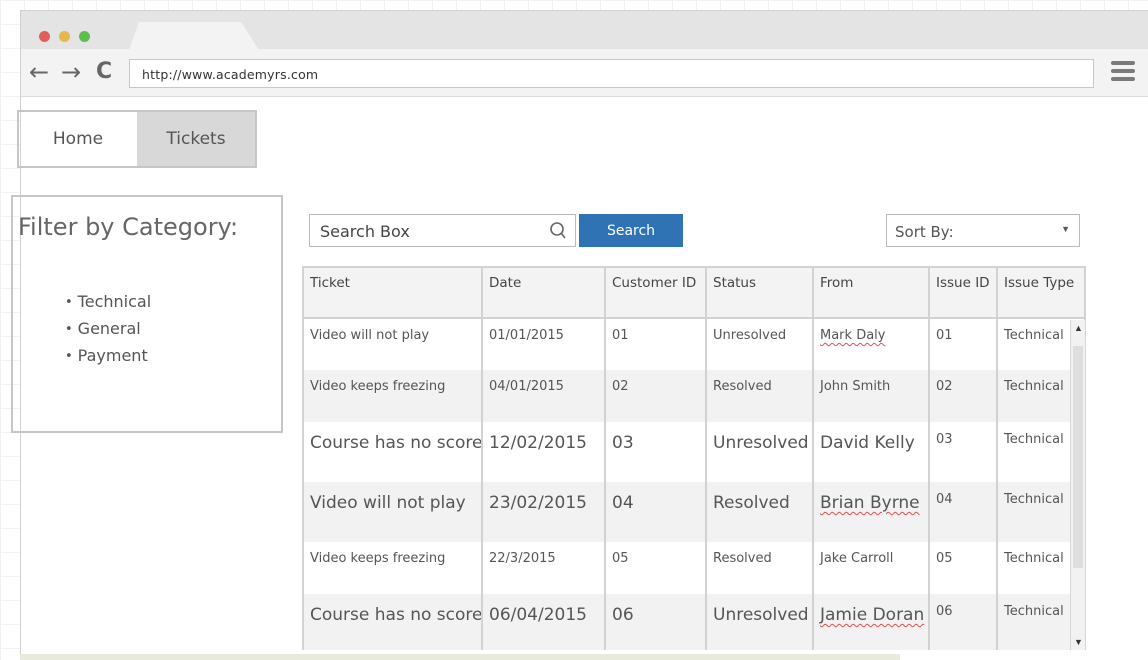 This screenshot has height=660, width=1148. Describe the element at coordinates (230, 74) in the screenshot. I see `address-bar-url: http://www.academyrs.com` at that location.